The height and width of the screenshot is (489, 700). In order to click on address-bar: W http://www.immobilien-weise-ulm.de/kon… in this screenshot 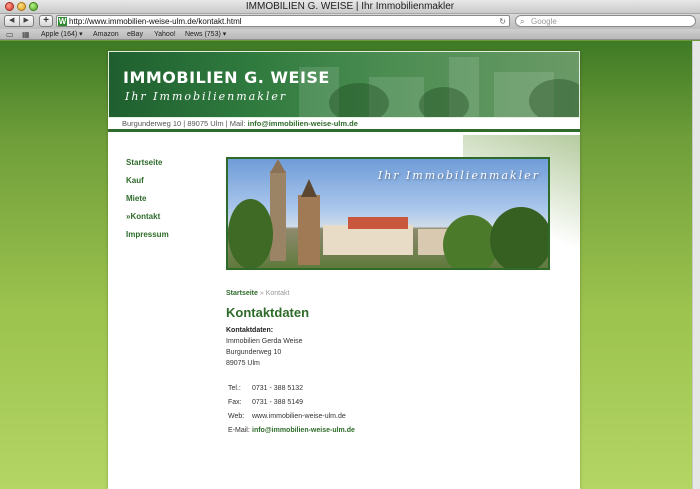, I will do `click(283, 21)`.